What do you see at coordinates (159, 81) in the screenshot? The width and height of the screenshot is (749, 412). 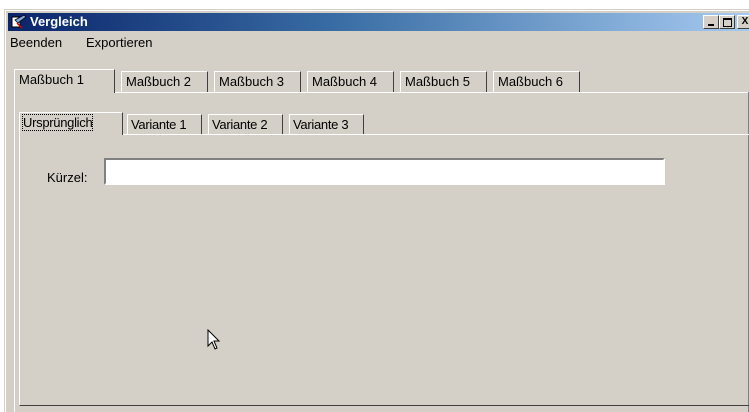 I see `tab-label: Maßbuch 2` at bounding box center [159, 81].